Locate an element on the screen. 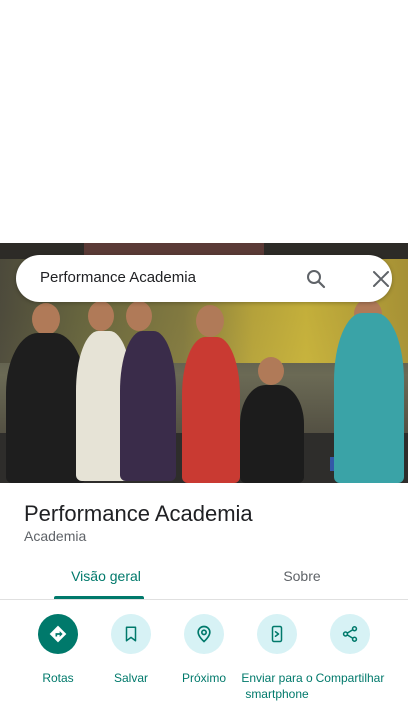 Image resolution: width=408 pixels, height=726 pixels. routes-label: Rotas is located at coordinates (58, 678).